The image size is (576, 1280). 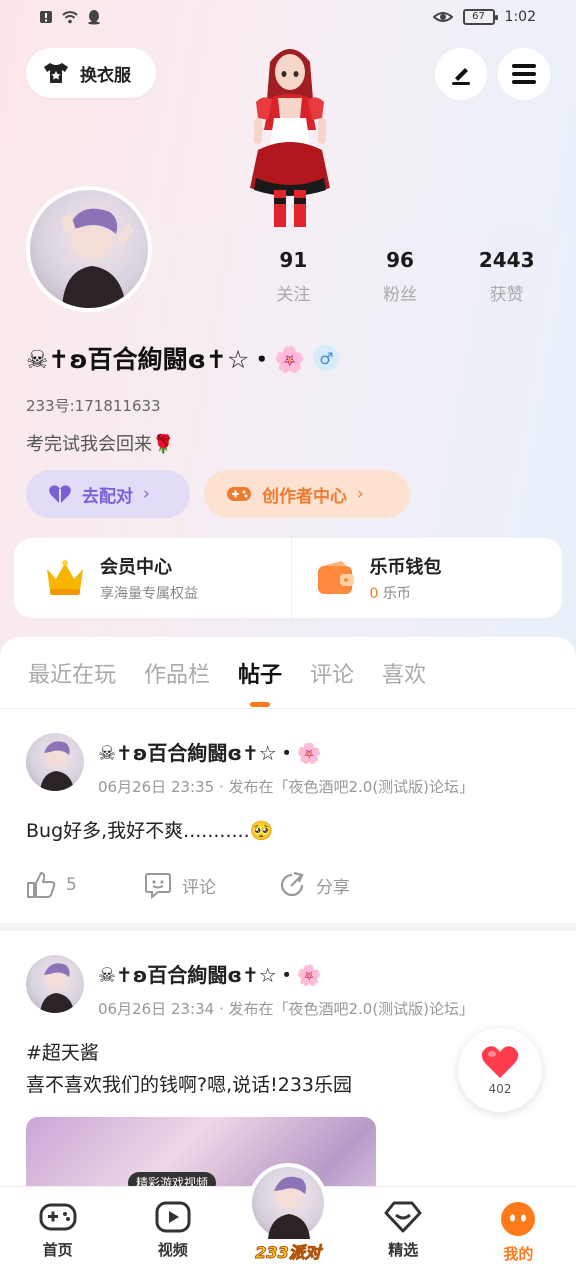 I want to click on bottom-nav: 首页 视频 233派对 精选 我的, so click(x=288, y=1221).